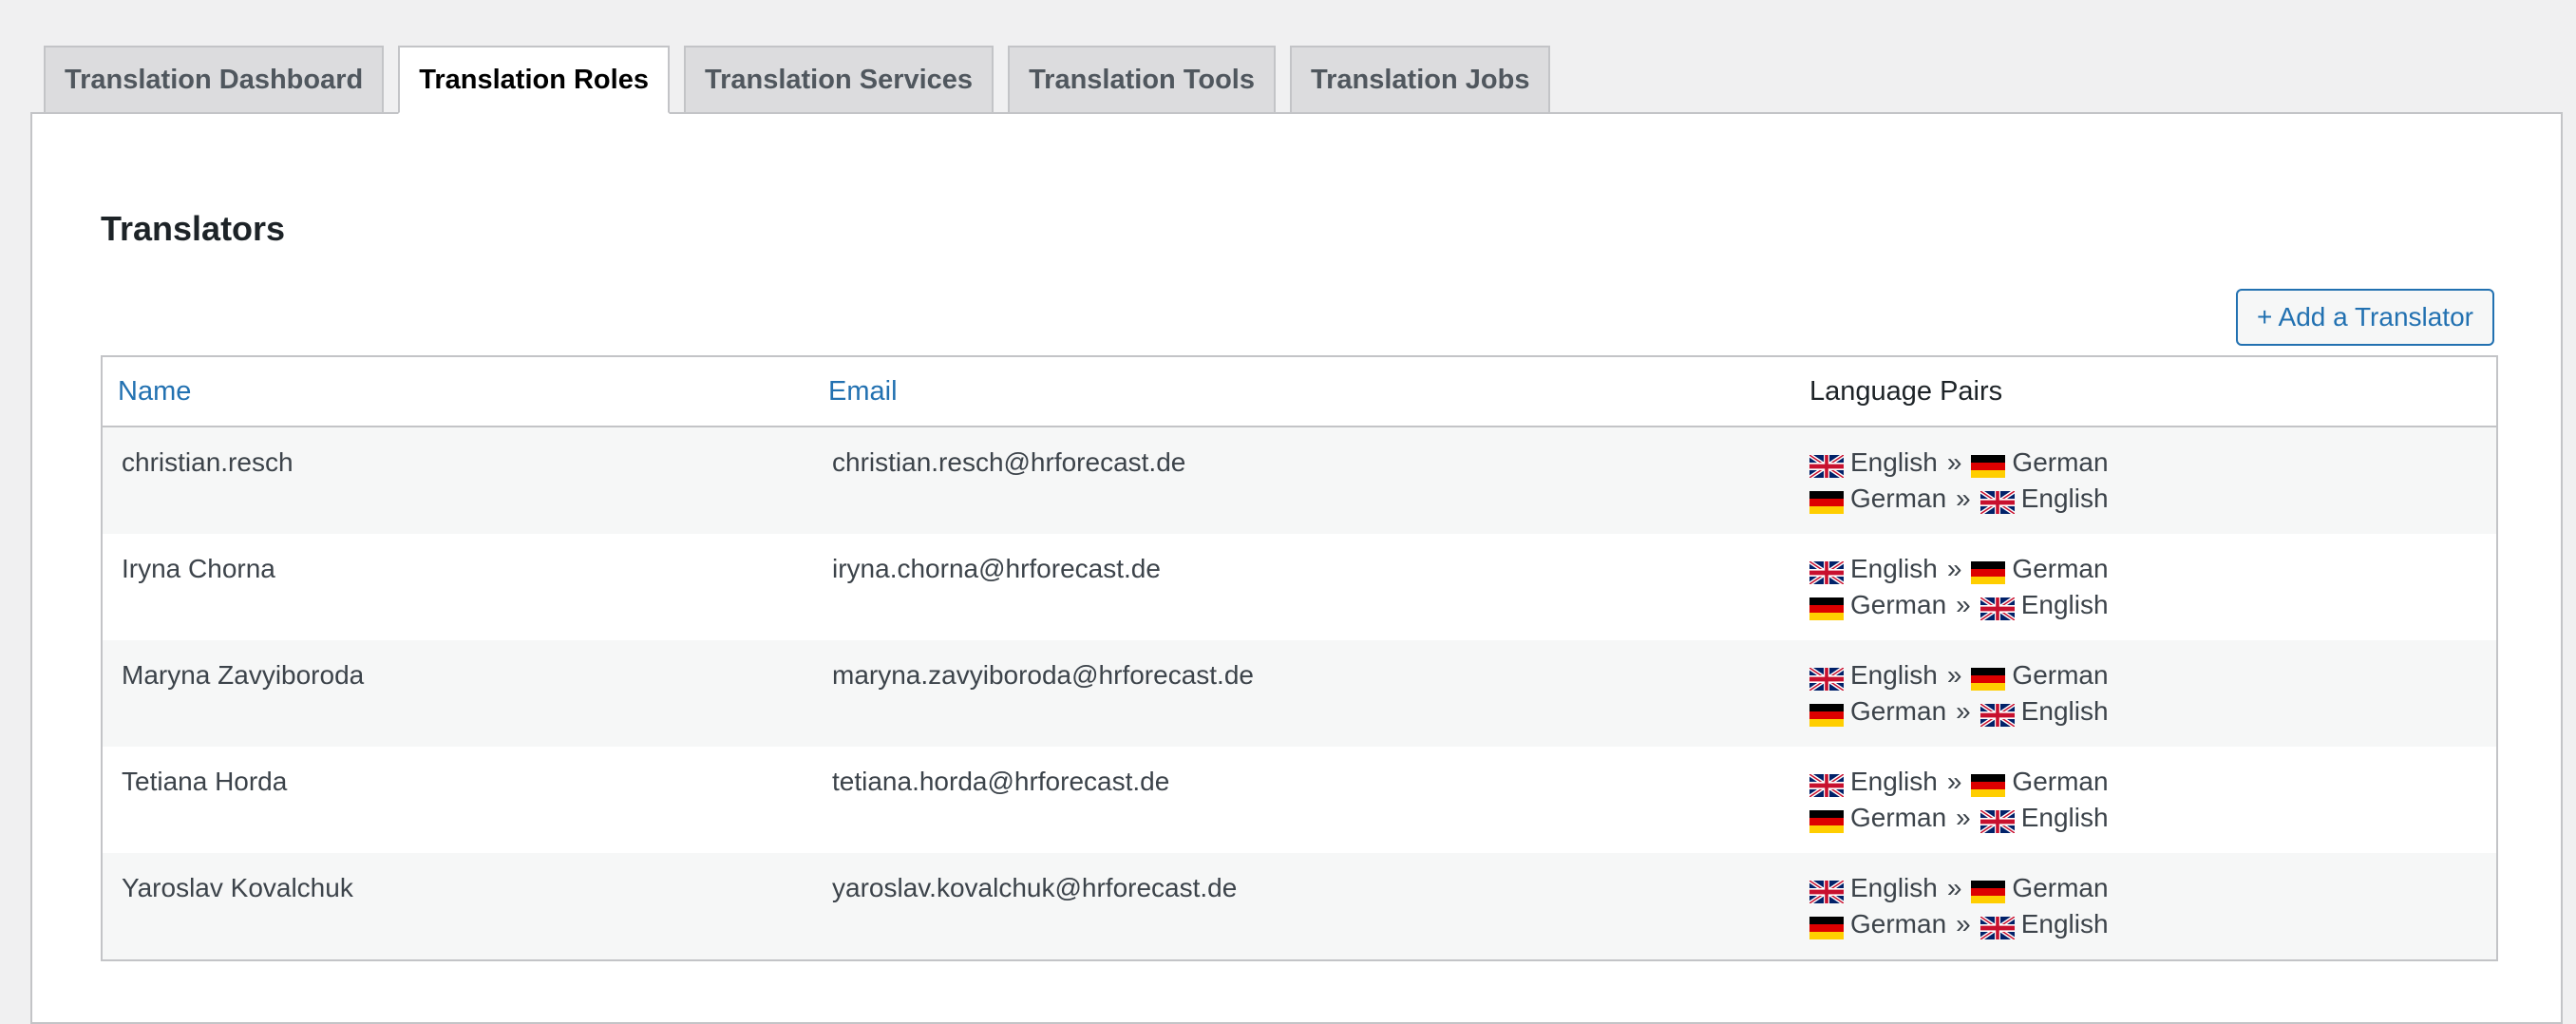  What do you see at coordinates (1420, 79) in the screenshot?
I see `tab-translation-jobs: Translation Jobs` at bounding box center [1420, 79].